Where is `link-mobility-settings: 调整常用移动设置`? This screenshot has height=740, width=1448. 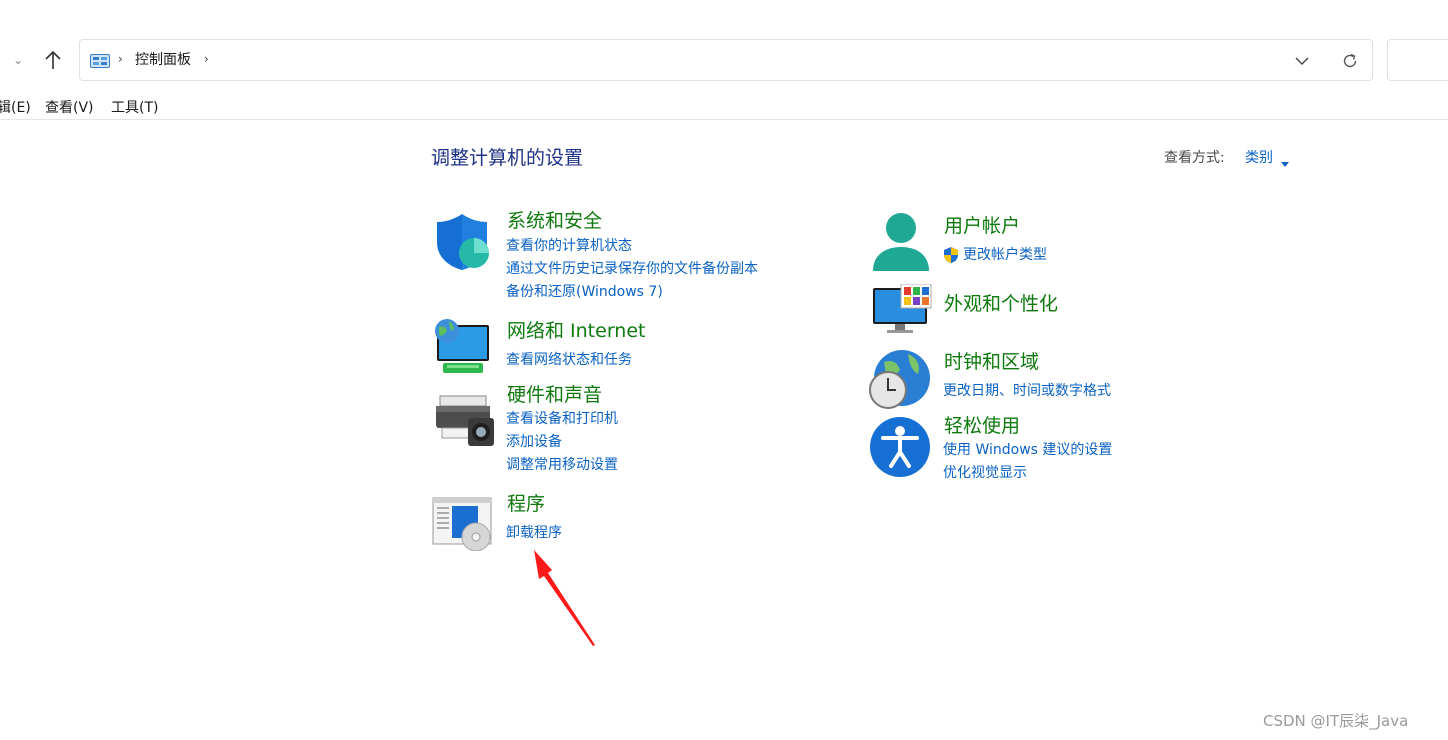 link-mobility-settings: 调整常用移动设置 is located at coordinates (562, 465).